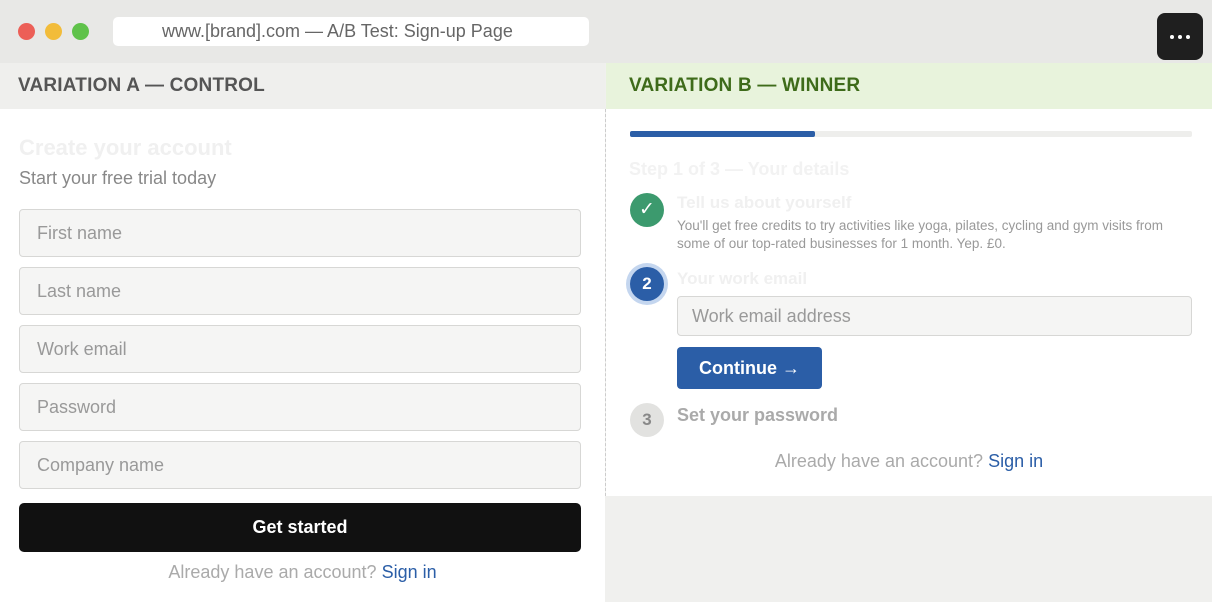 The width and height of the screenshot is (1212, 602). What do you see at coordinates (934, 316) in the screenshot?
I see `work-email-address-field: Work email address` at bounding box center [934, 316].